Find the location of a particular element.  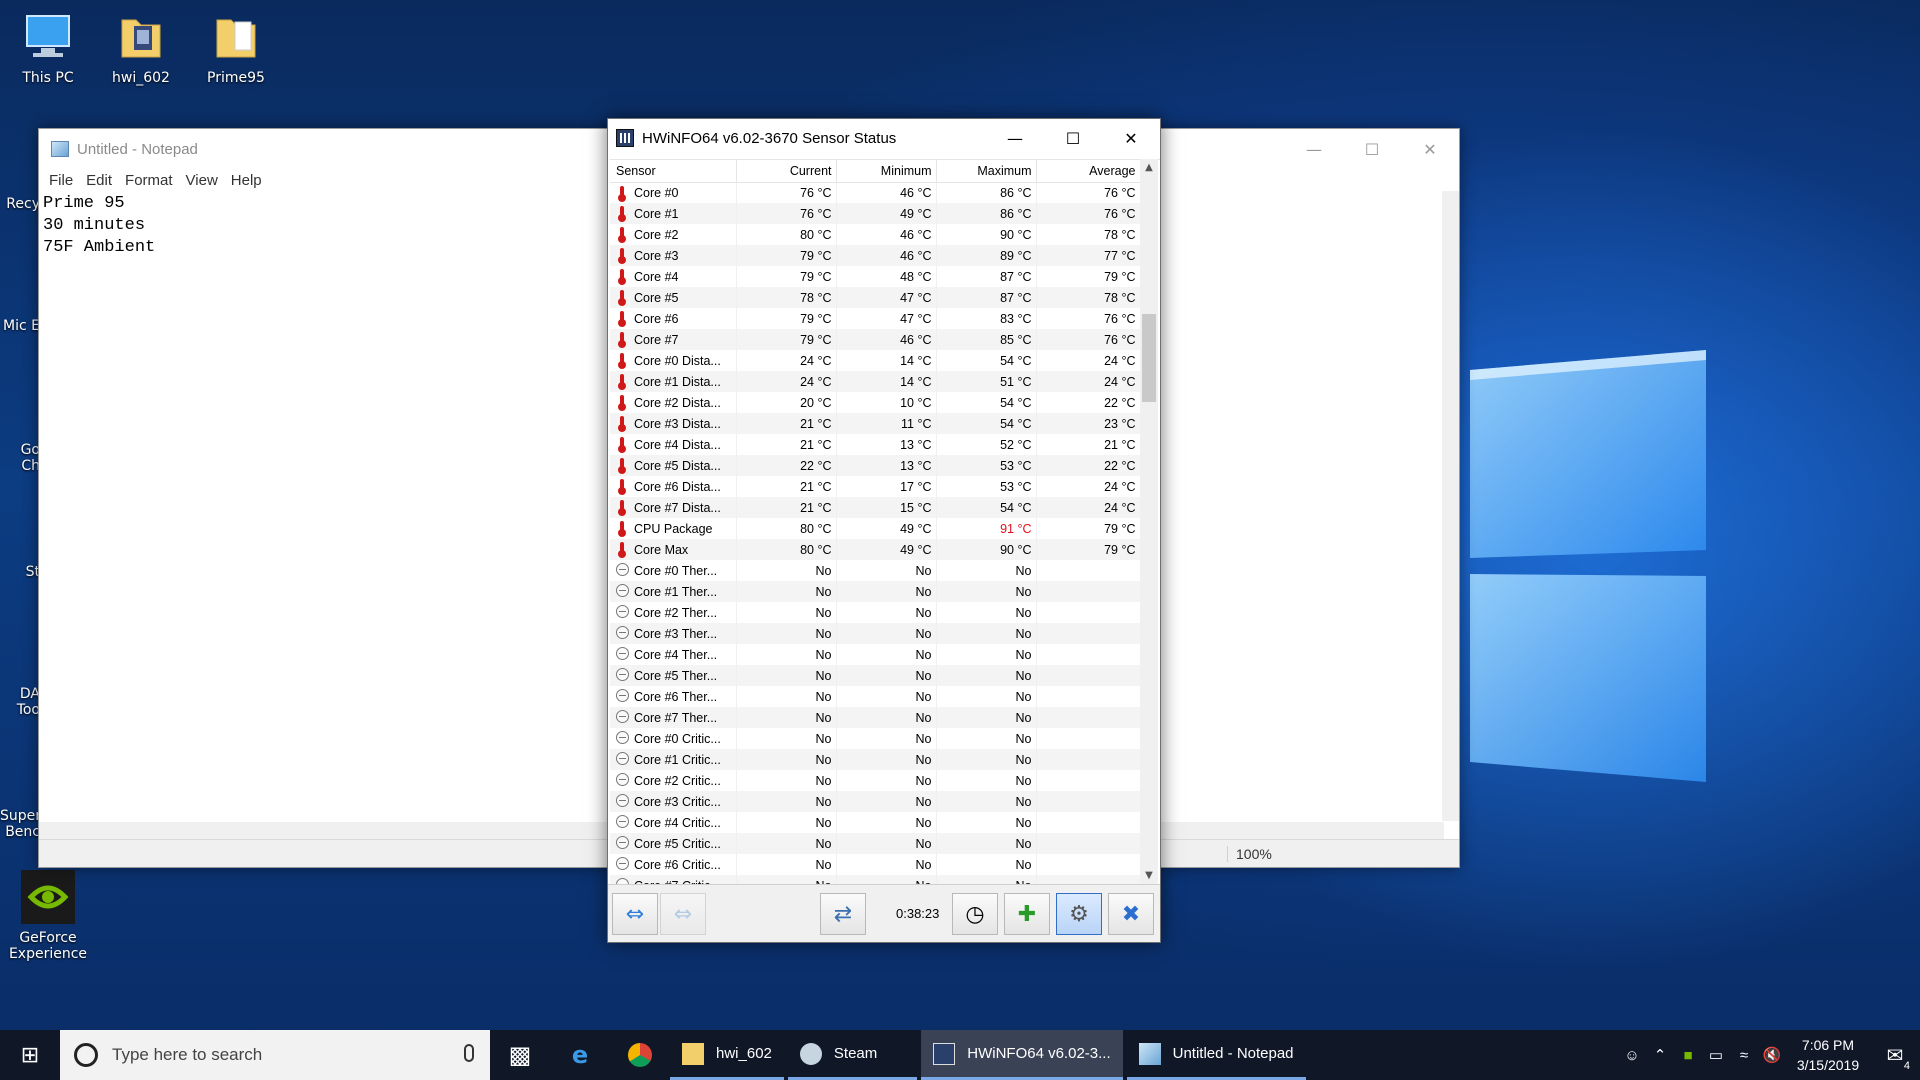

sensor-row: Core #1 76 °C 49 °C 86 °C 76 °C is located at coordinates (875, 213).